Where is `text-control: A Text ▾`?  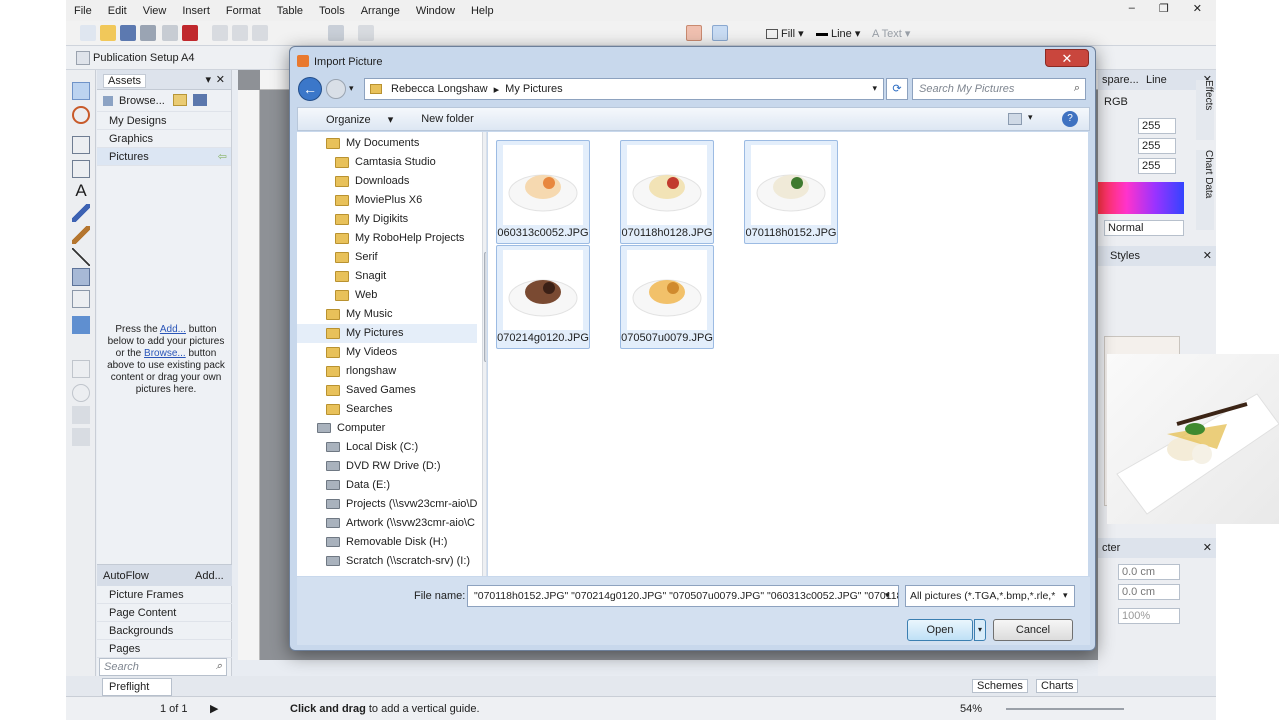 text-control: A Text ▾ is located at coordinates (891, 33).